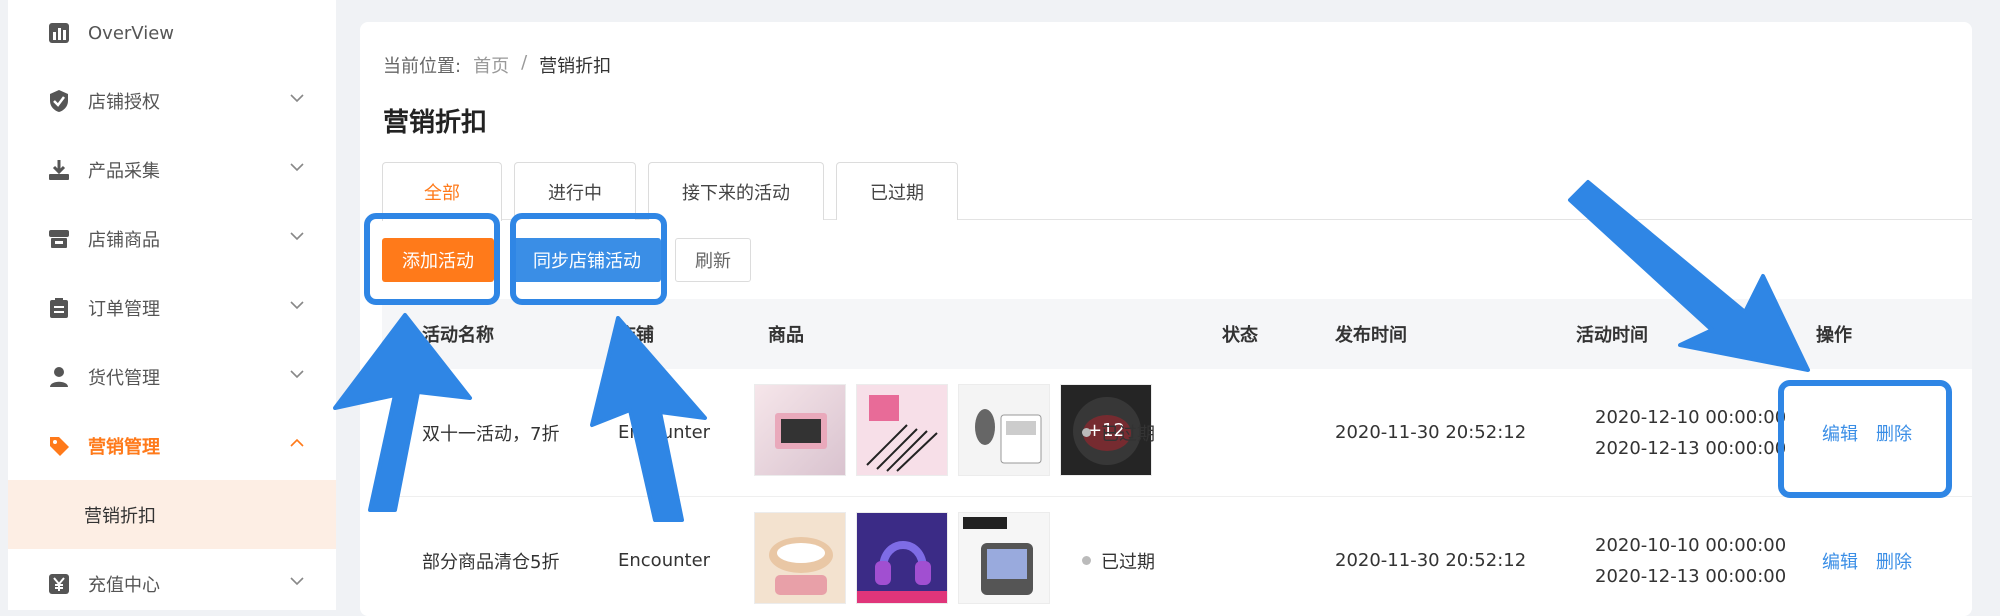 The image size is (2000, 616). I want to click on column-header-status: 状态, so click(1240, 335).